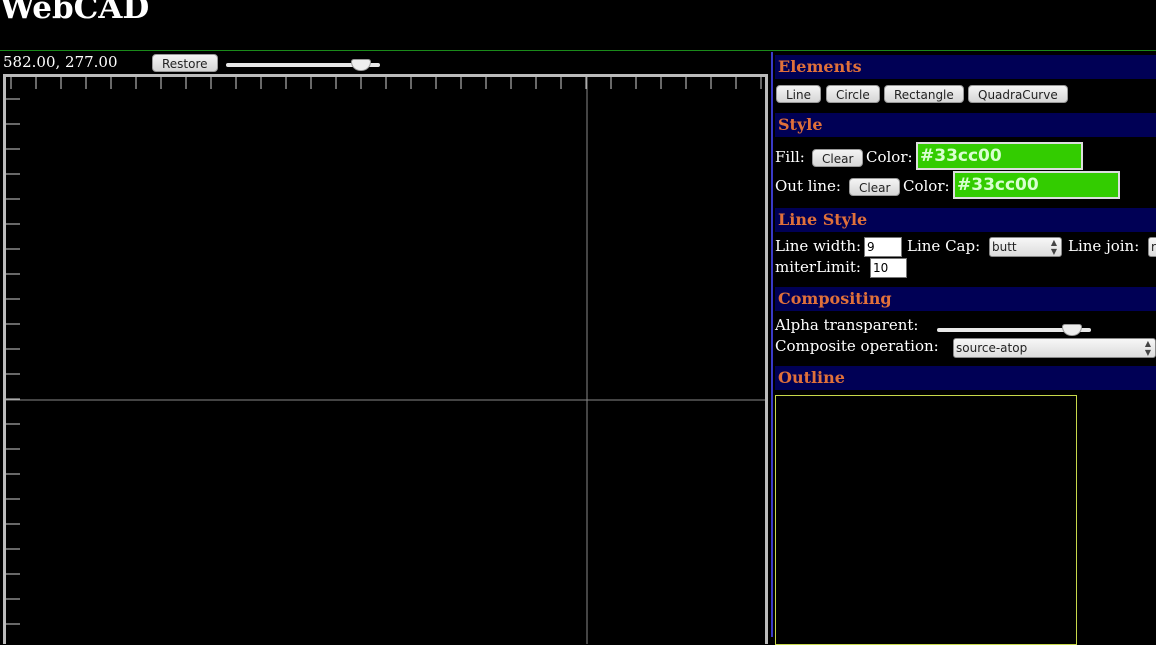 This screenshot has height=645, width=1156. Describe the element at coordinates (847, 325) in the screenshot. I see `alpha-label: Alpha transparent:` at that location.